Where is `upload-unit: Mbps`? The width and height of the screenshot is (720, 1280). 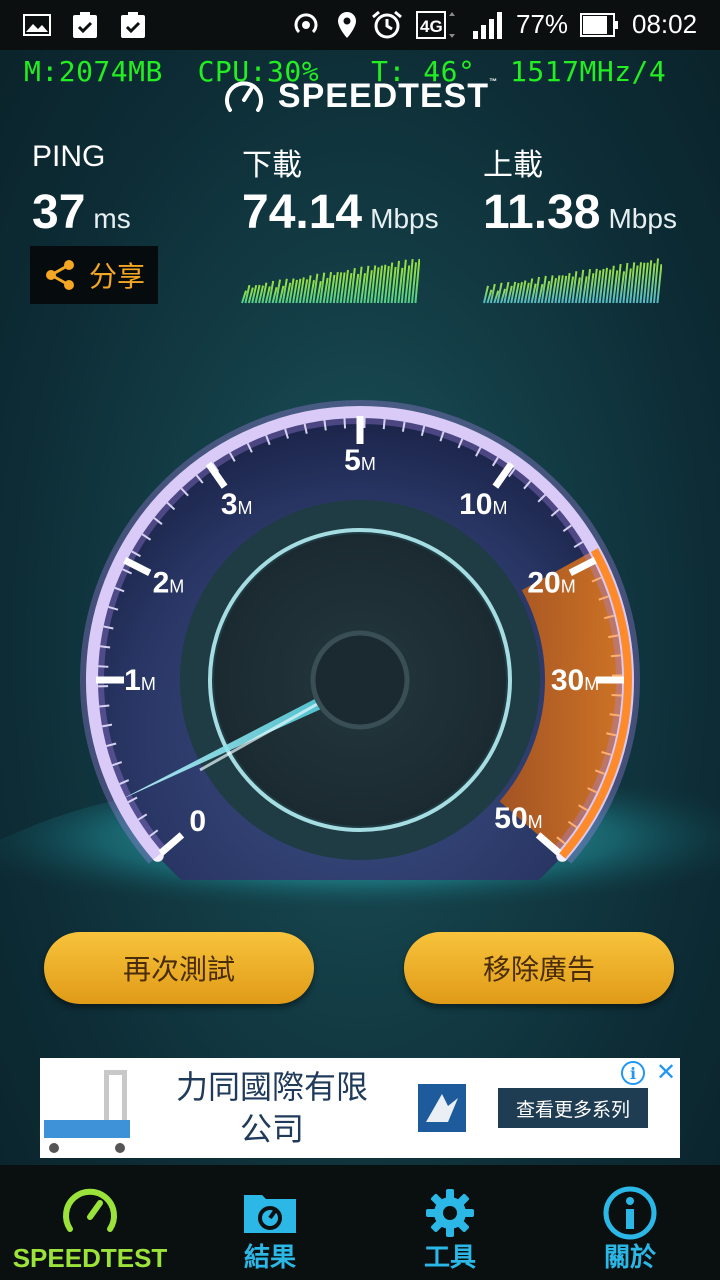 upload-unit: Mbps is located at coordinates (642, 218).